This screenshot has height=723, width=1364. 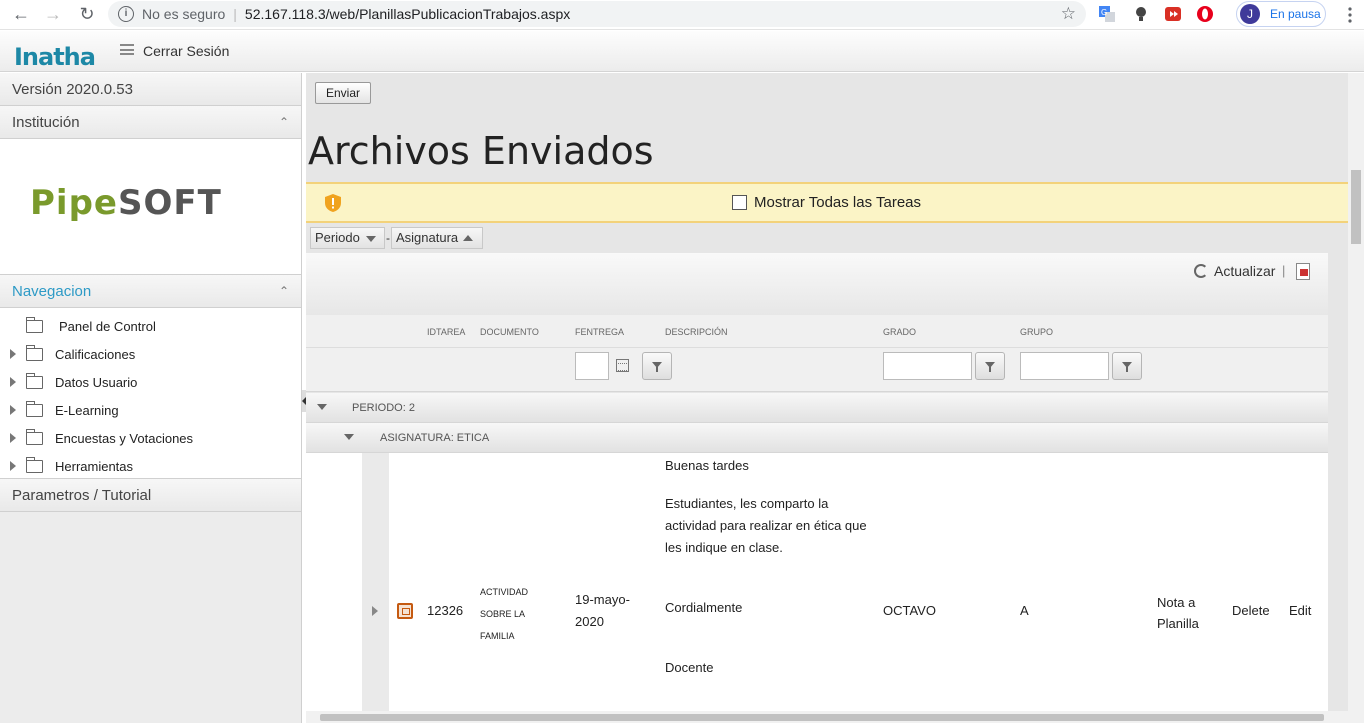 What do you see at coordinates (333, 203) in the screenshot?
I see `warning-shield-icon` at bounding box center [333, 203].